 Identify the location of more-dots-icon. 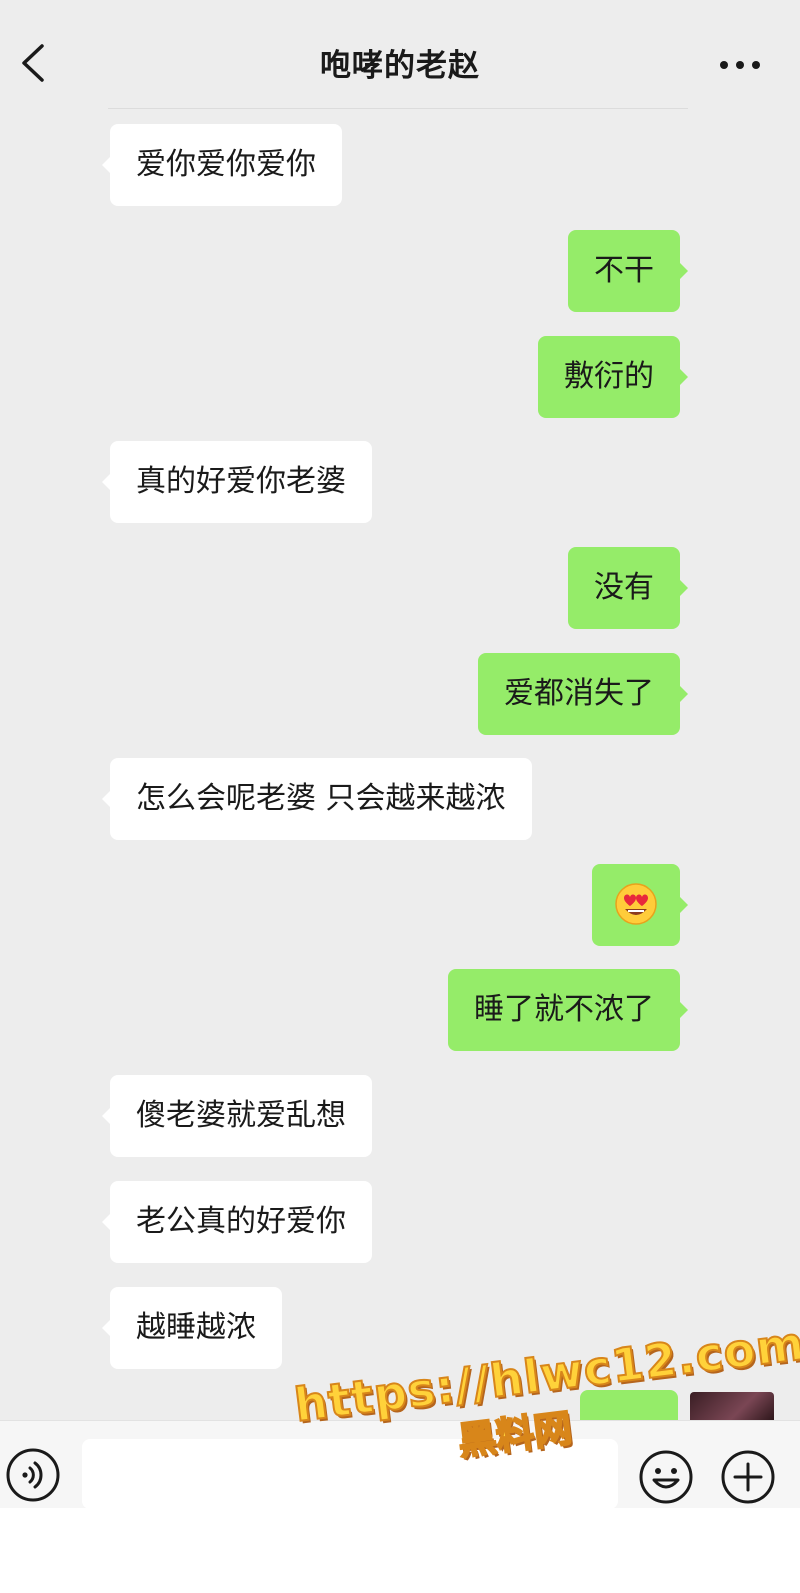
(740, 65).